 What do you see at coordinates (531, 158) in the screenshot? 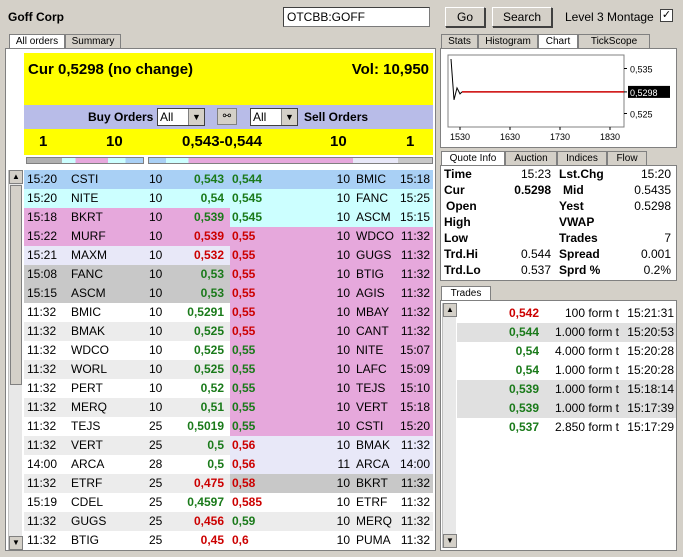
I see `tab-auction: Auction` at bounding box center [531, 158].